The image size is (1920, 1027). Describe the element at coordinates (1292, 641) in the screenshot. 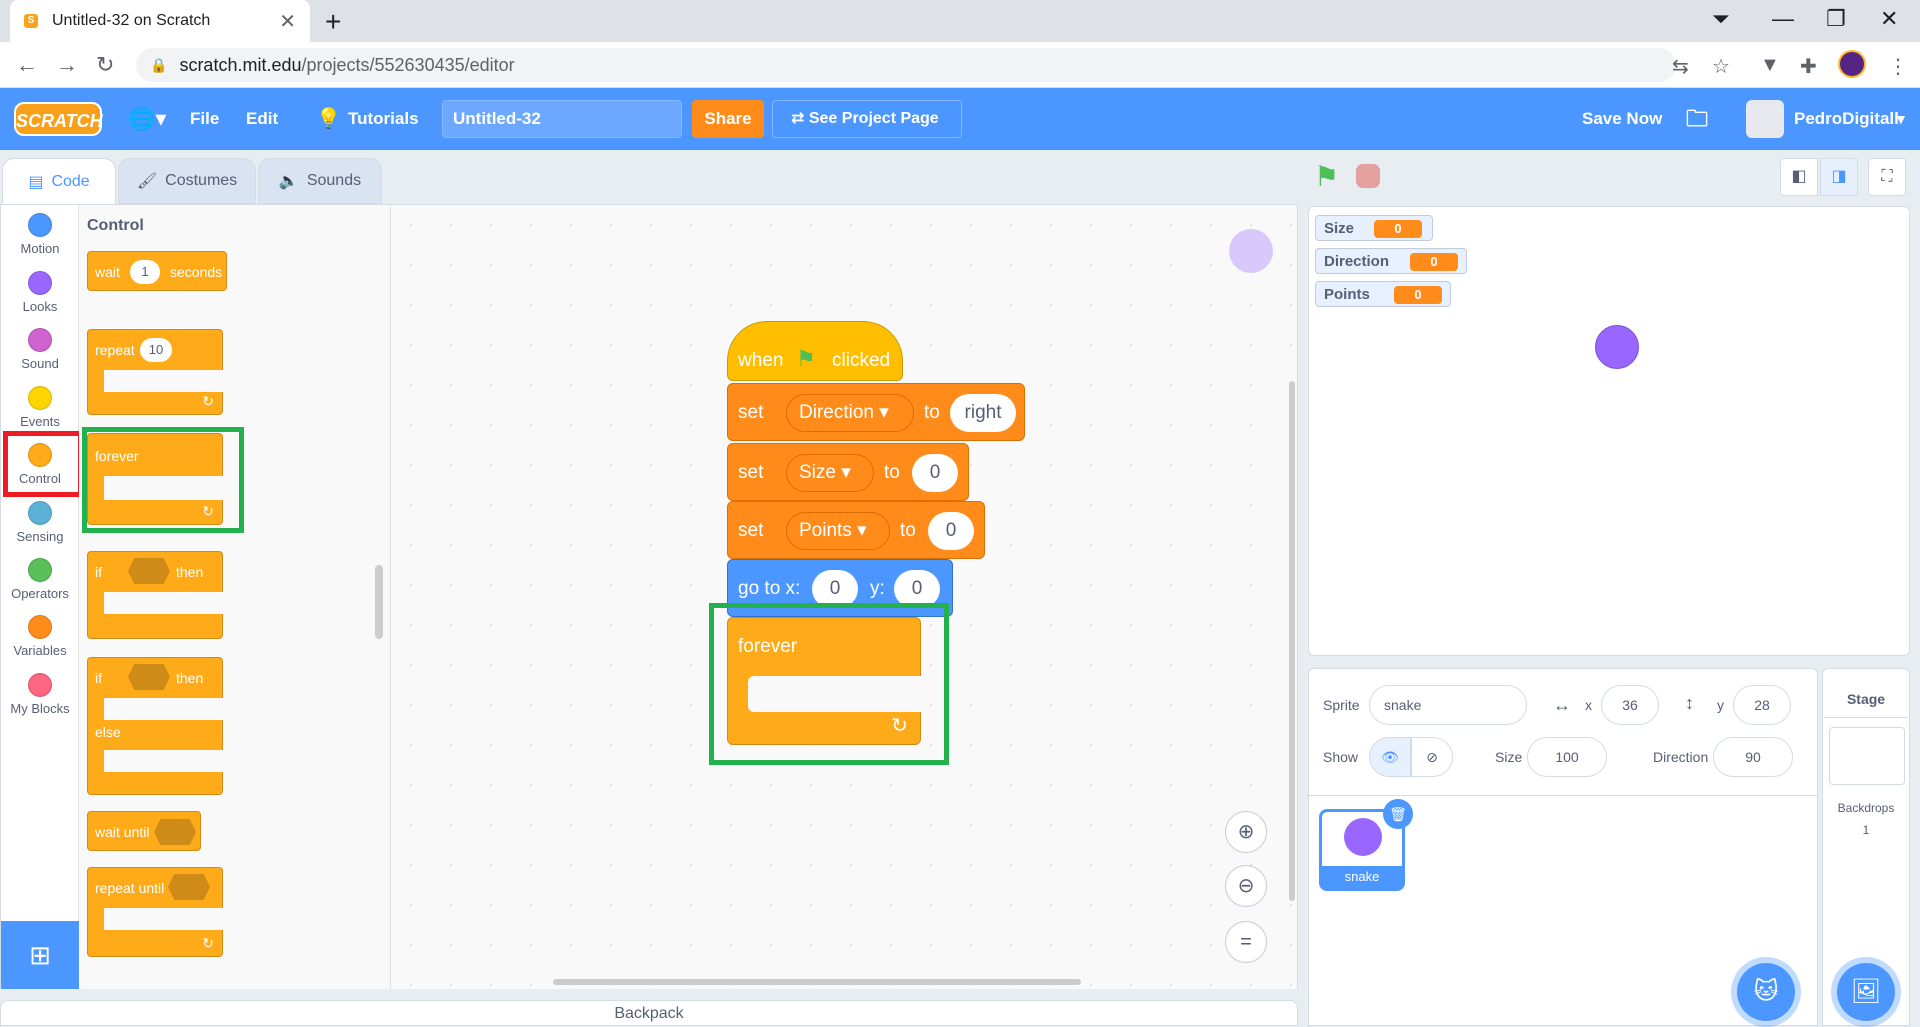

I see `workspace-vertical-scrollbar` at that location.